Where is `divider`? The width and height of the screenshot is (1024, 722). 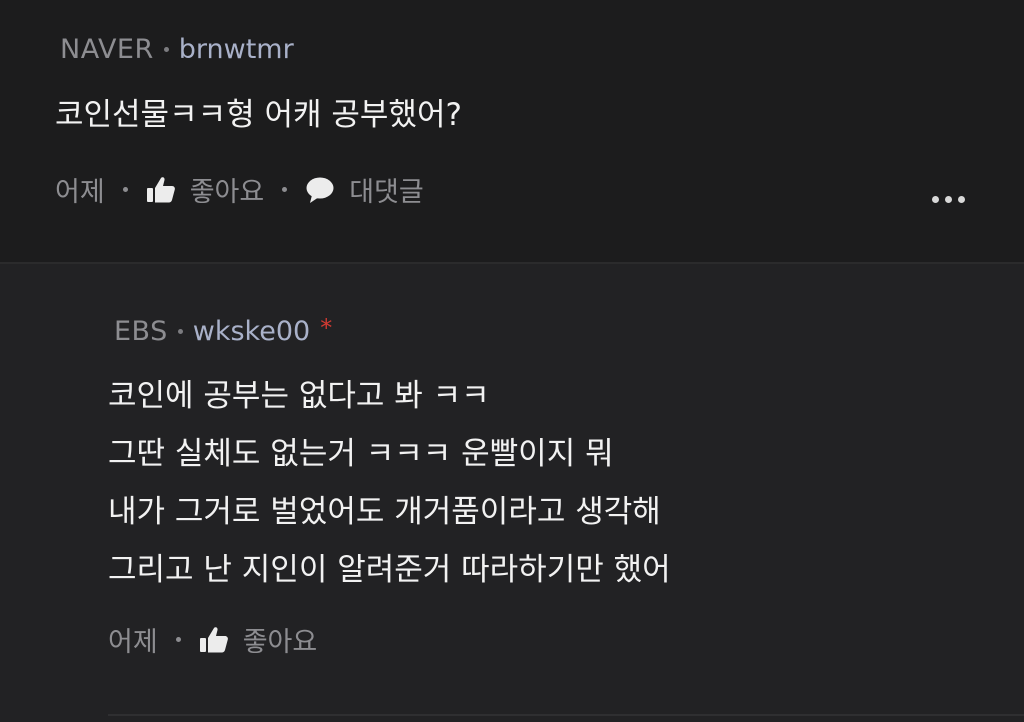
divider is located at coordinates (566, 715).